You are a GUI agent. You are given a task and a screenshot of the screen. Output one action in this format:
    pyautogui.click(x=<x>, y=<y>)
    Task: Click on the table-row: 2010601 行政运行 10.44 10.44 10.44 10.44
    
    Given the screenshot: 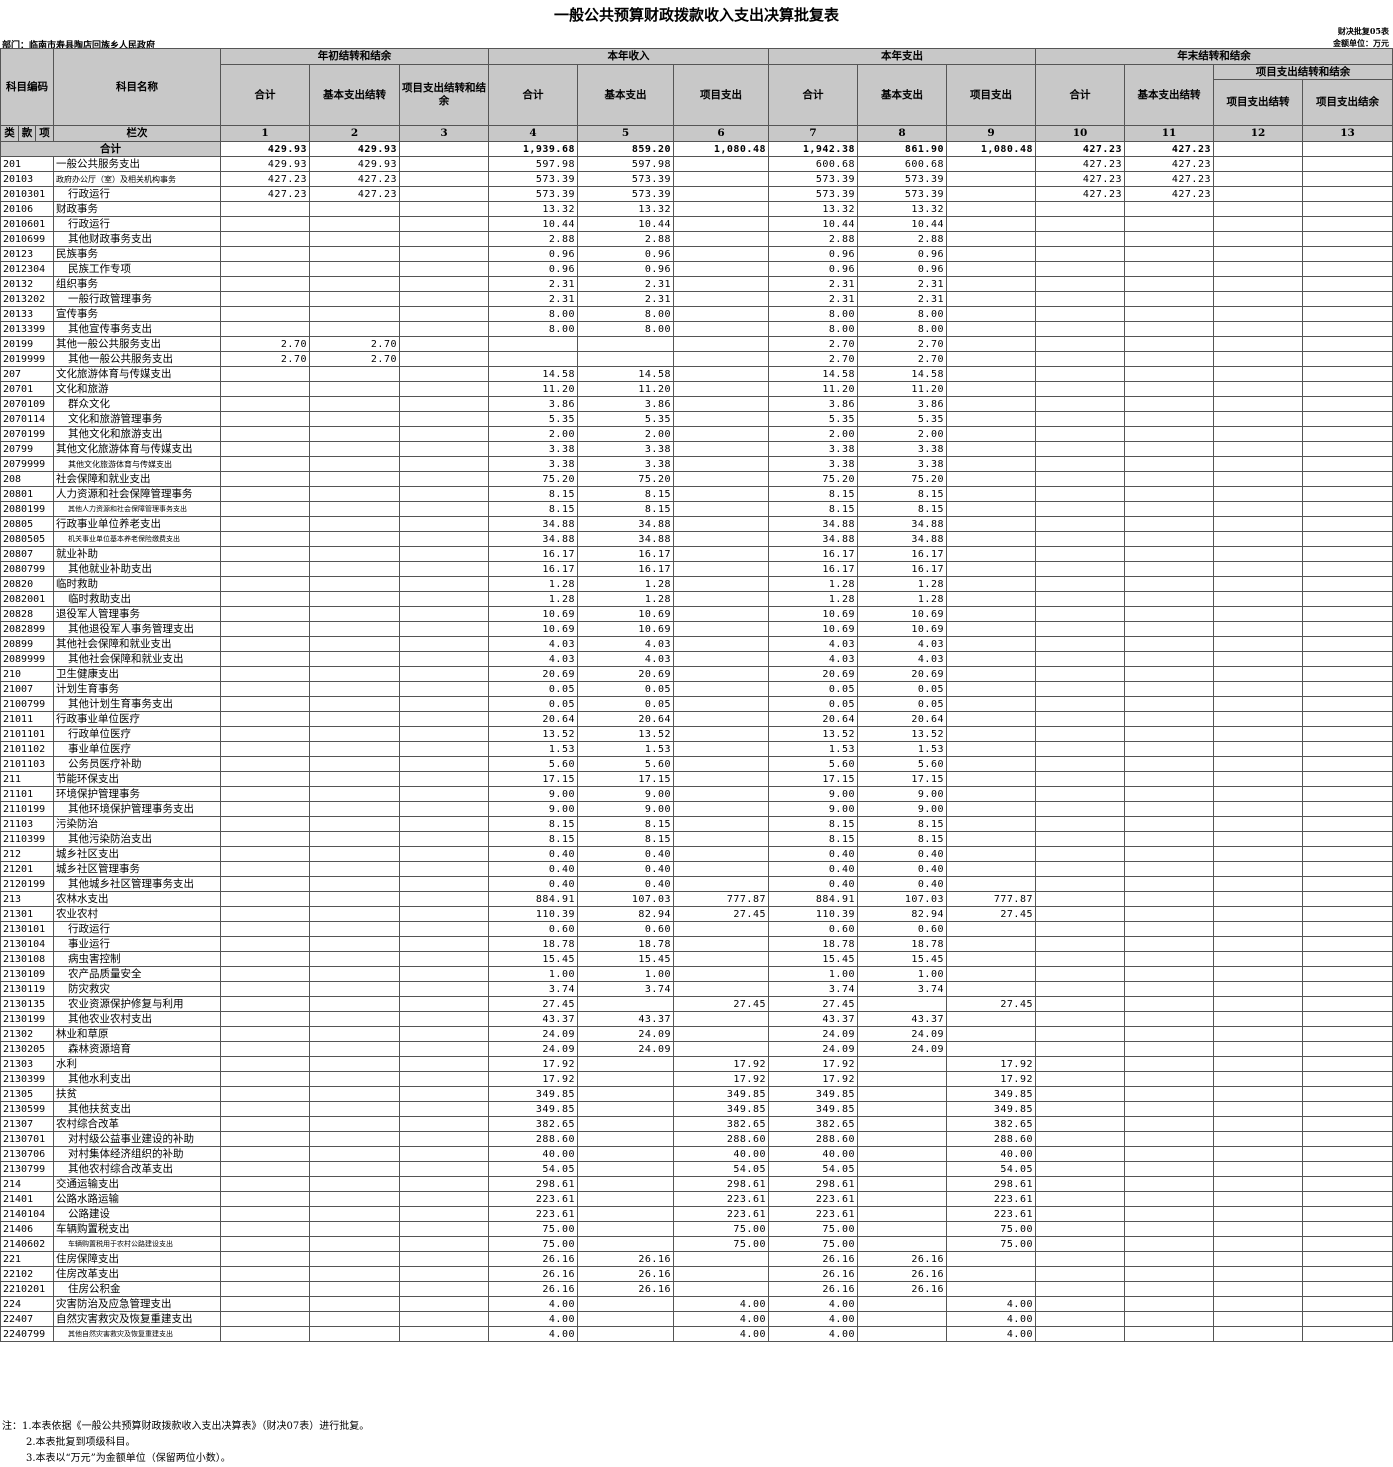 What is the action you would take?
    pyautogui.click(x=696, y=224)
    